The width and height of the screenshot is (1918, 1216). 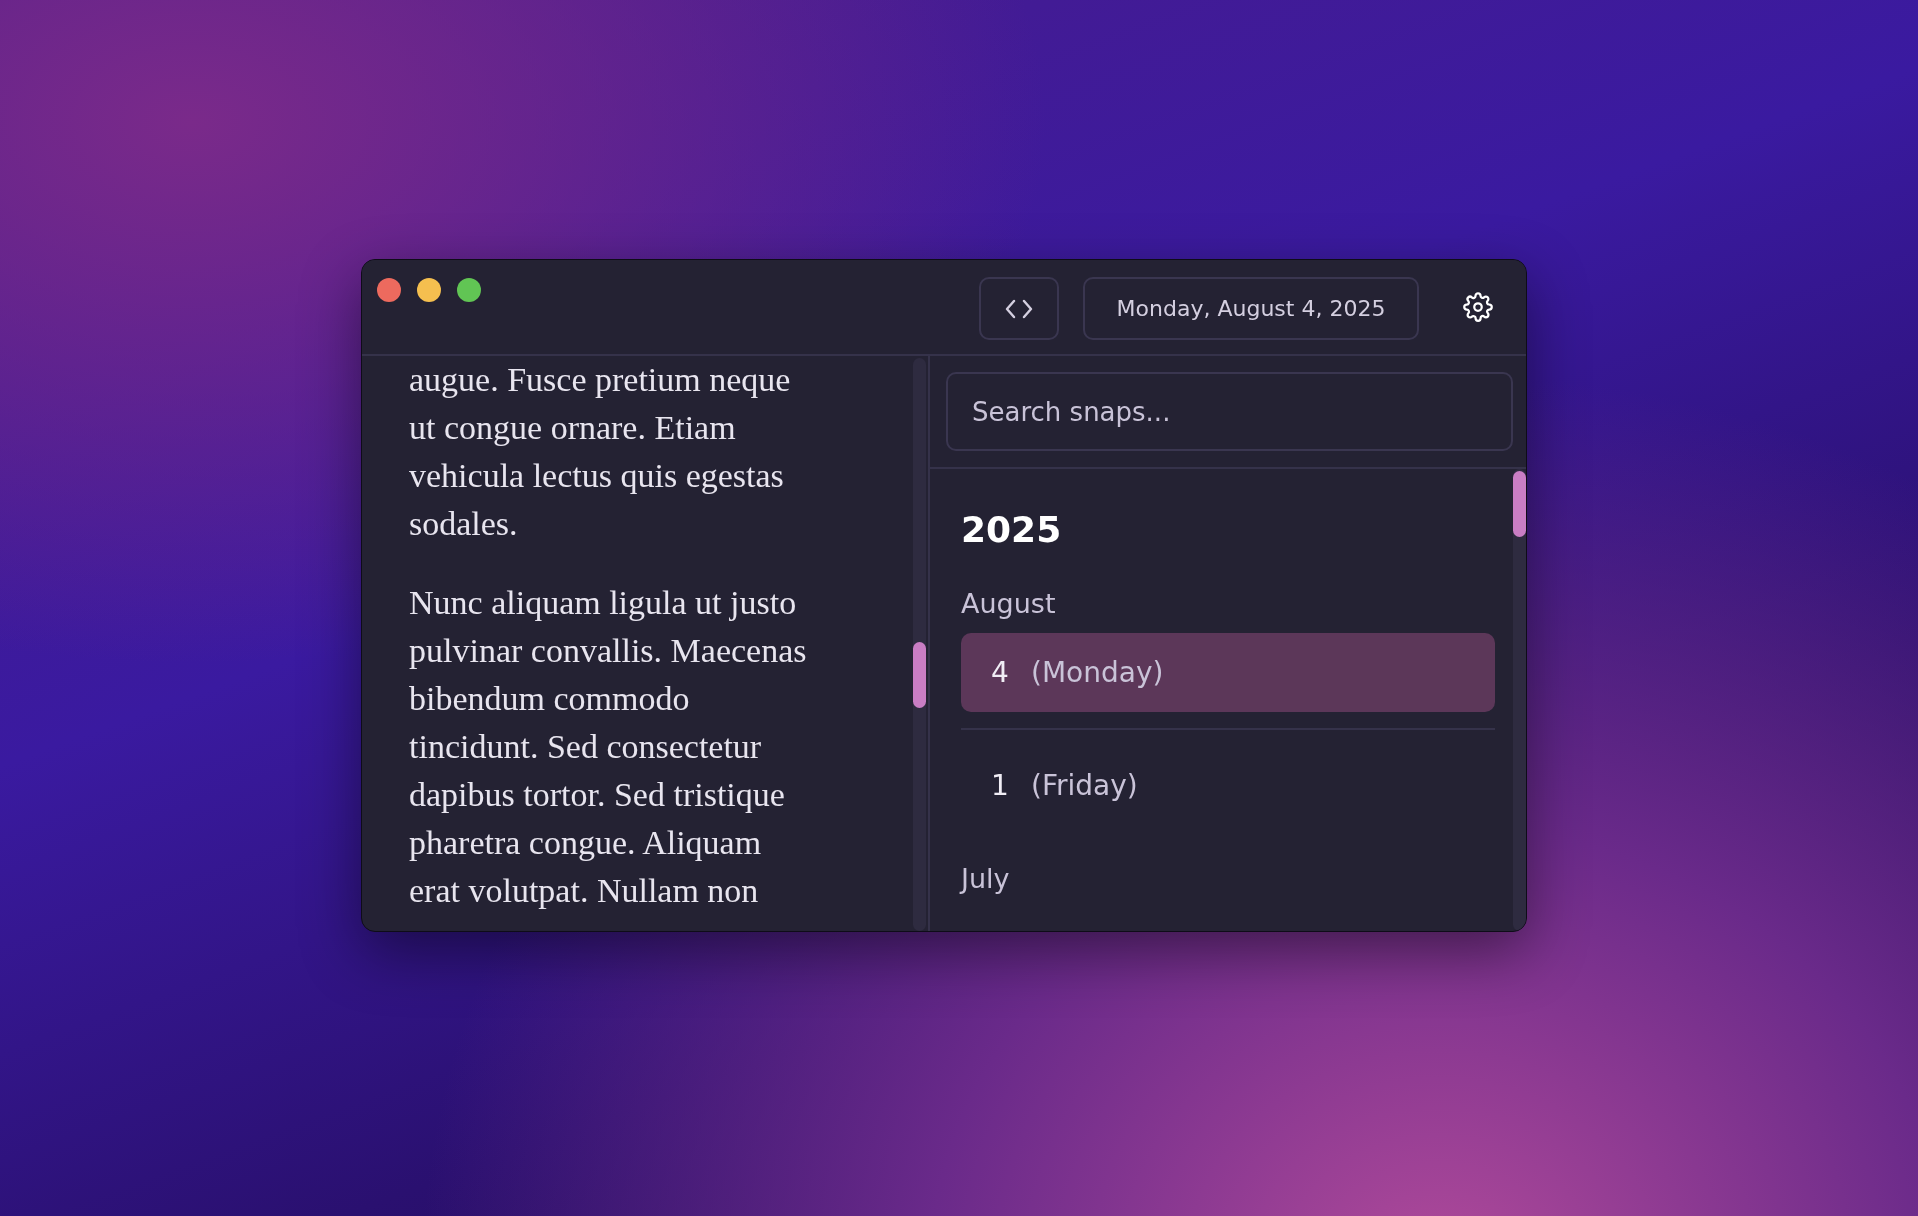 I want to click on zoom-button, so click(x=469, y=290).